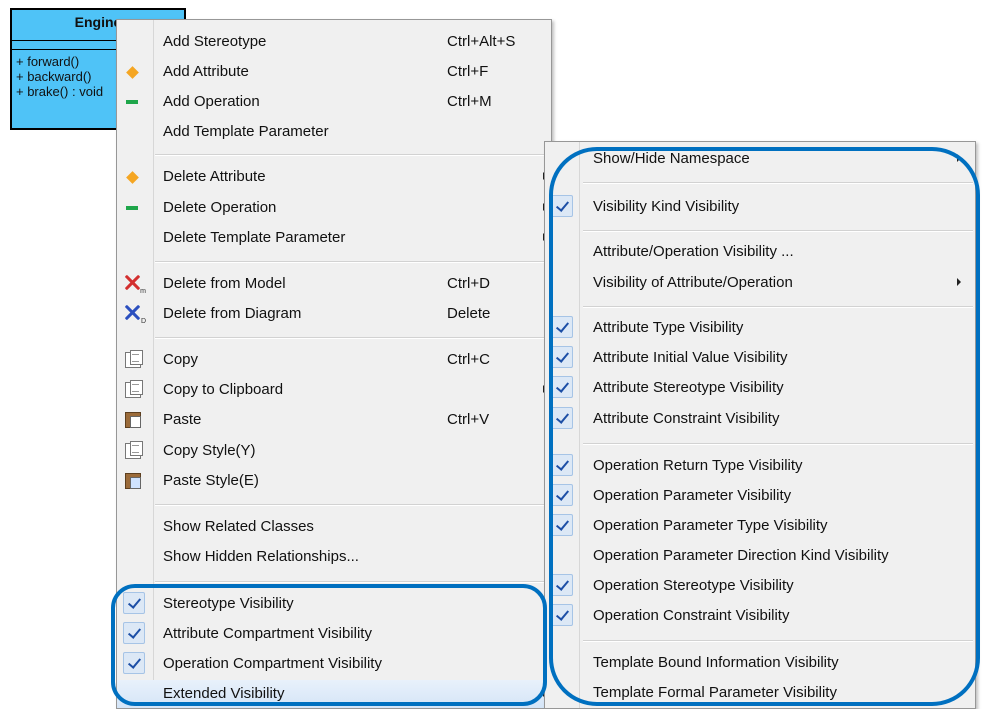 This screenshot has width=983, height=709. Describe the element at coordinates (214, 176) in the screenshot. I see `menu-item-label: Delete Attribute` at that location.